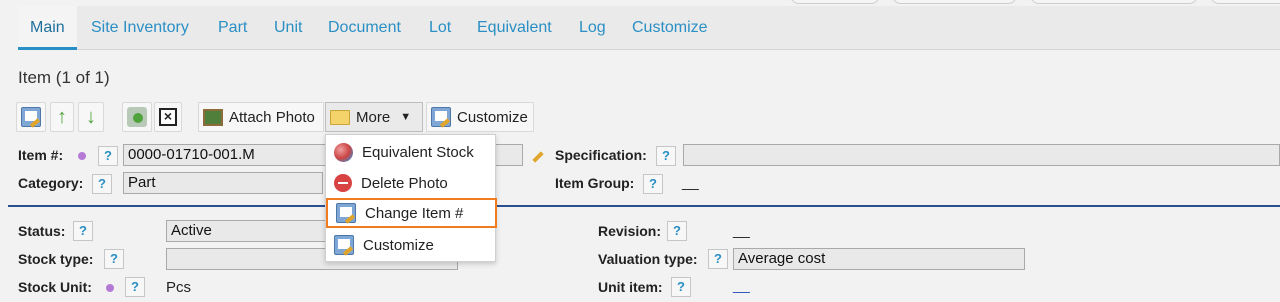  What do you see at coordinates (51, 183) in the screenshot?
I see `category-label: Category:` at bounding box center [51, 183].